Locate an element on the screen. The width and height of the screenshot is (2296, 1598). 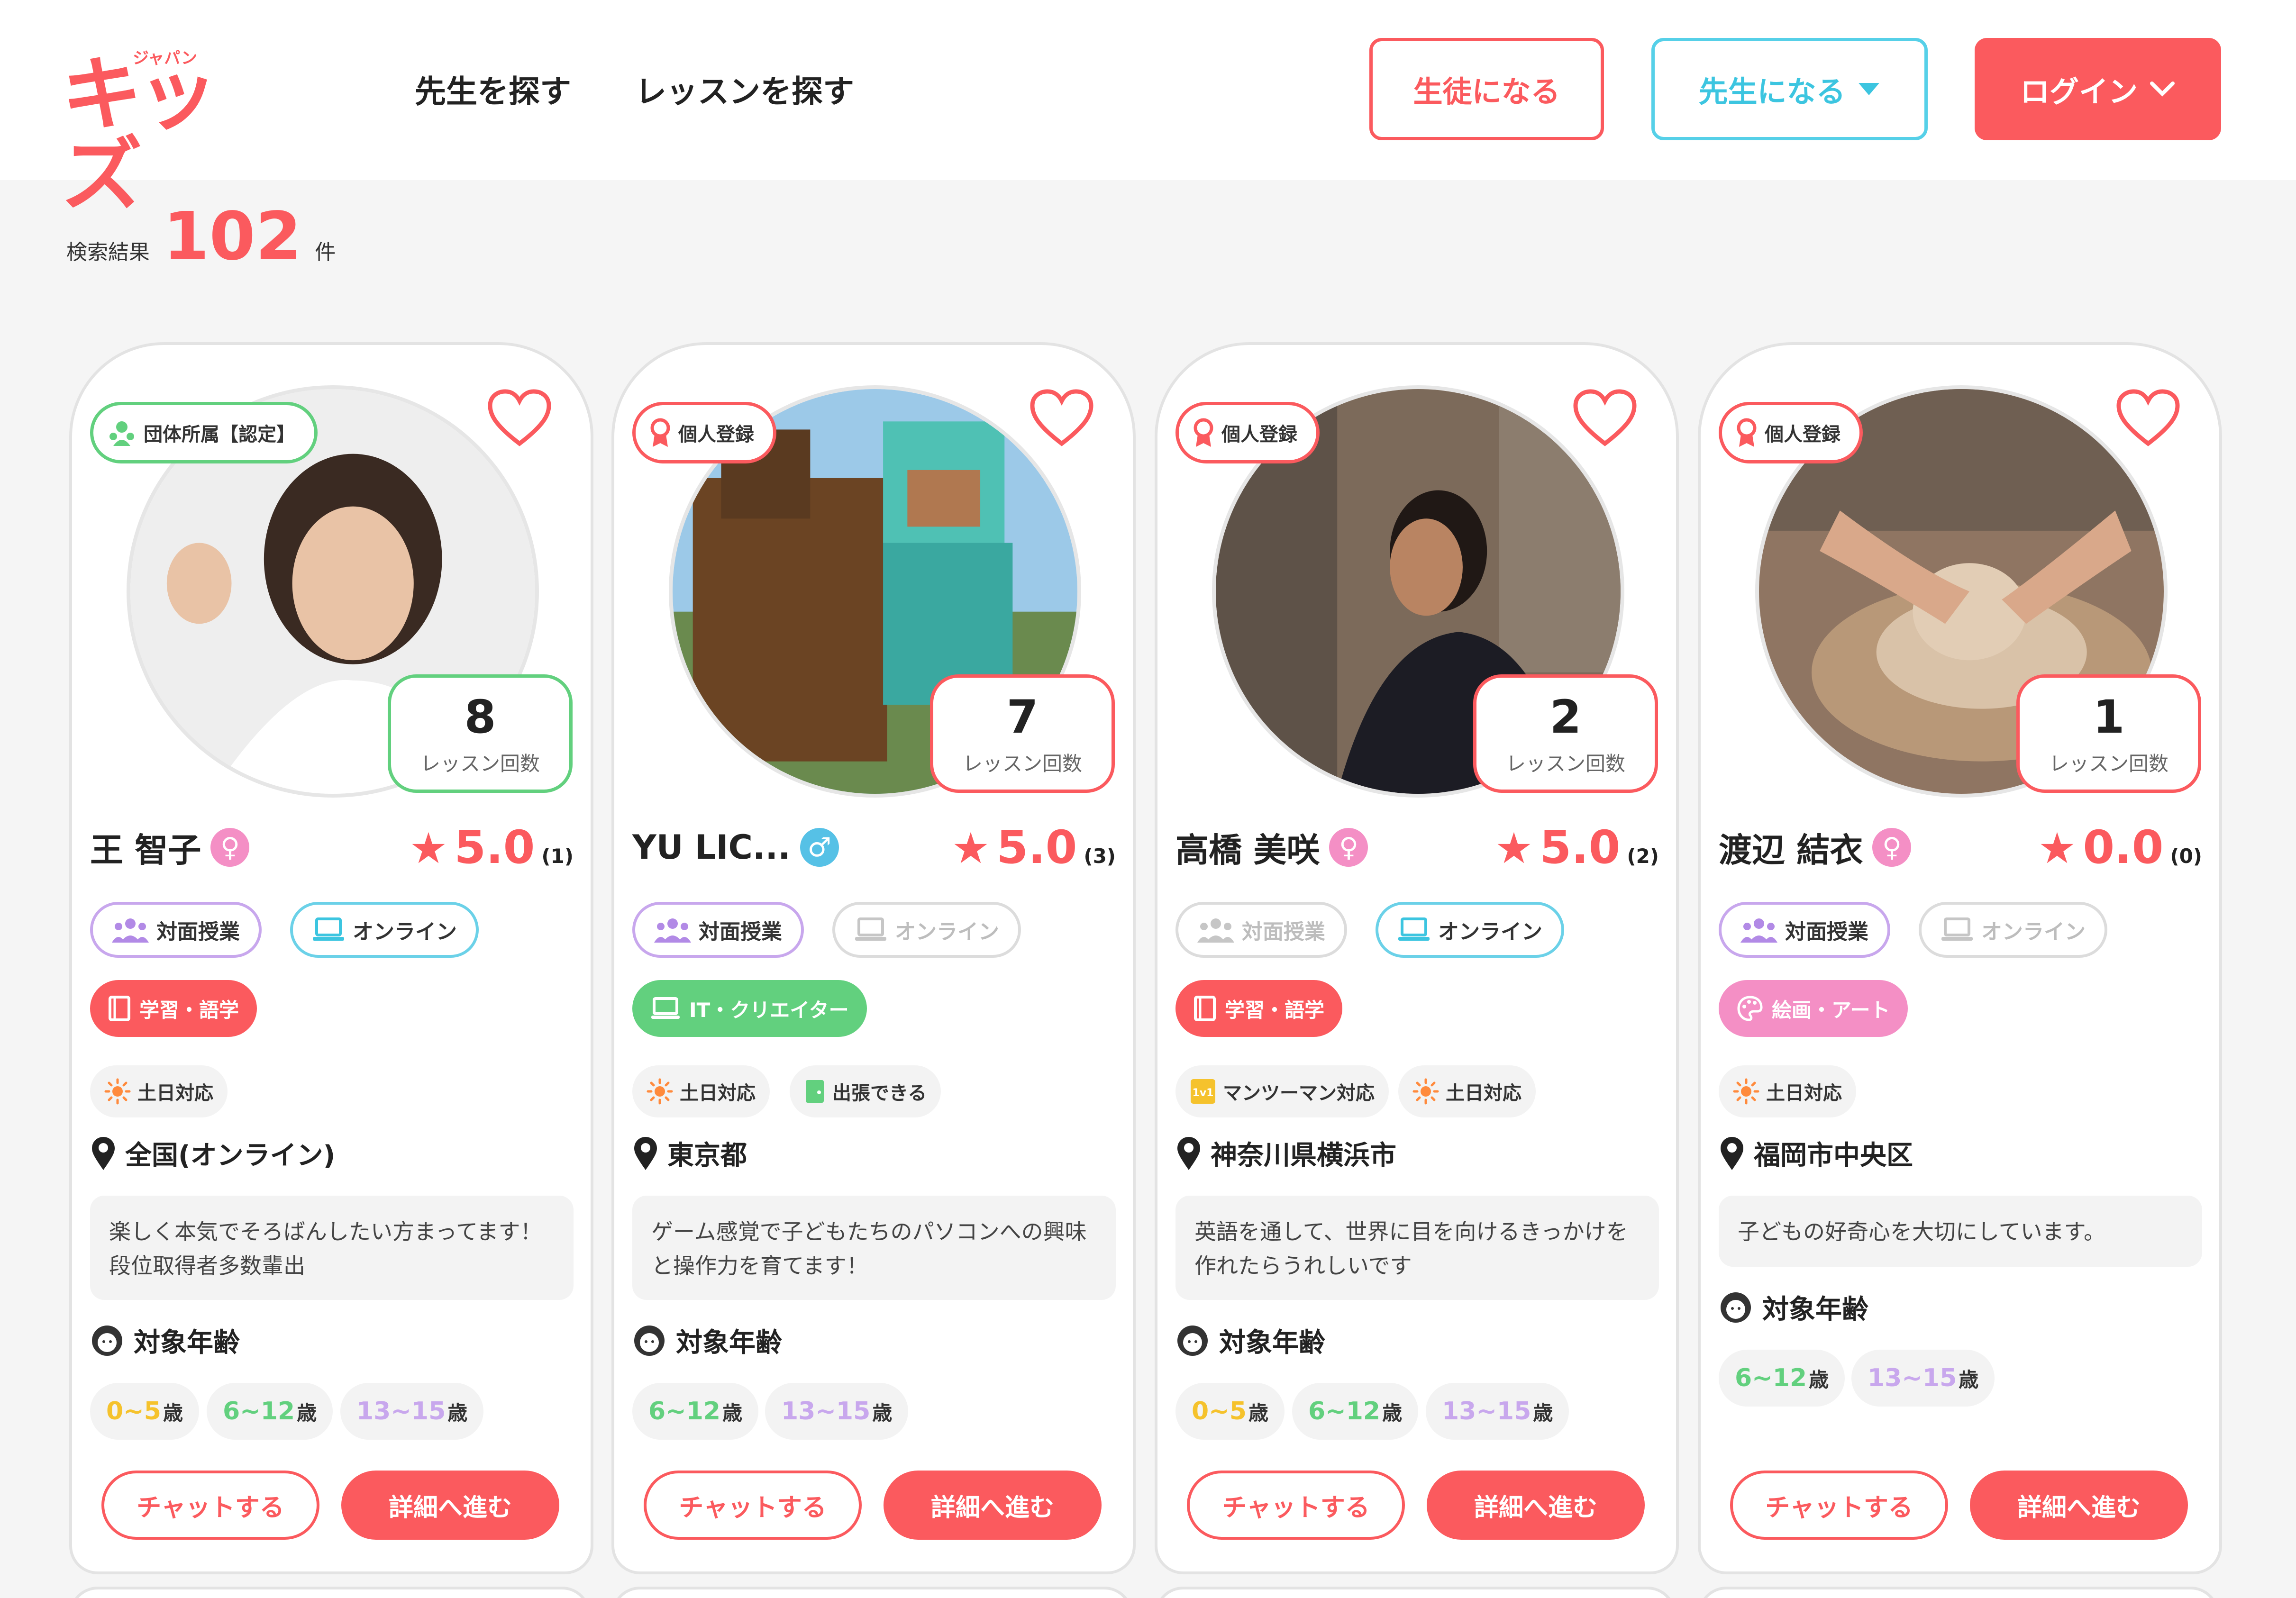
people-icon is located at coordinates (673, 930).